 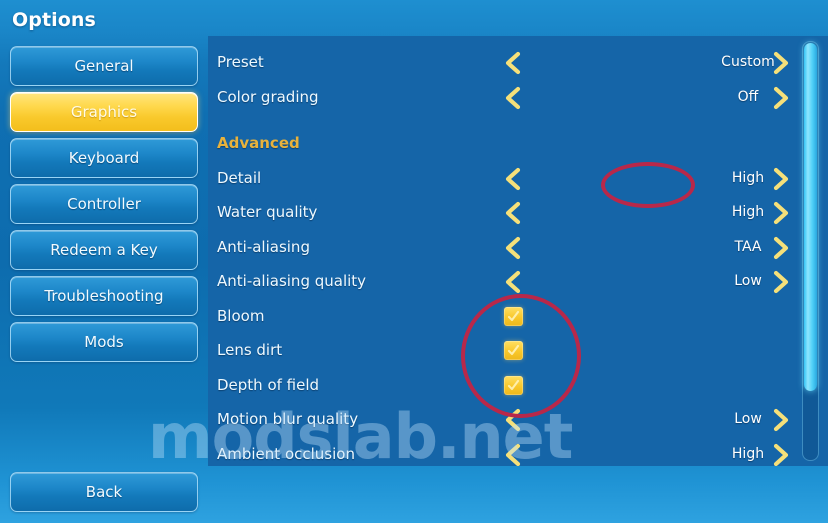 I want to click on option-row-preset: Preset Custom, so click(x=518, y=63).